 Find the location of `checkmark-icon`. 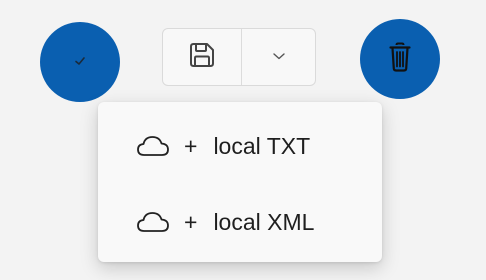

checkmark-icon is located at coordinates (80, 62).